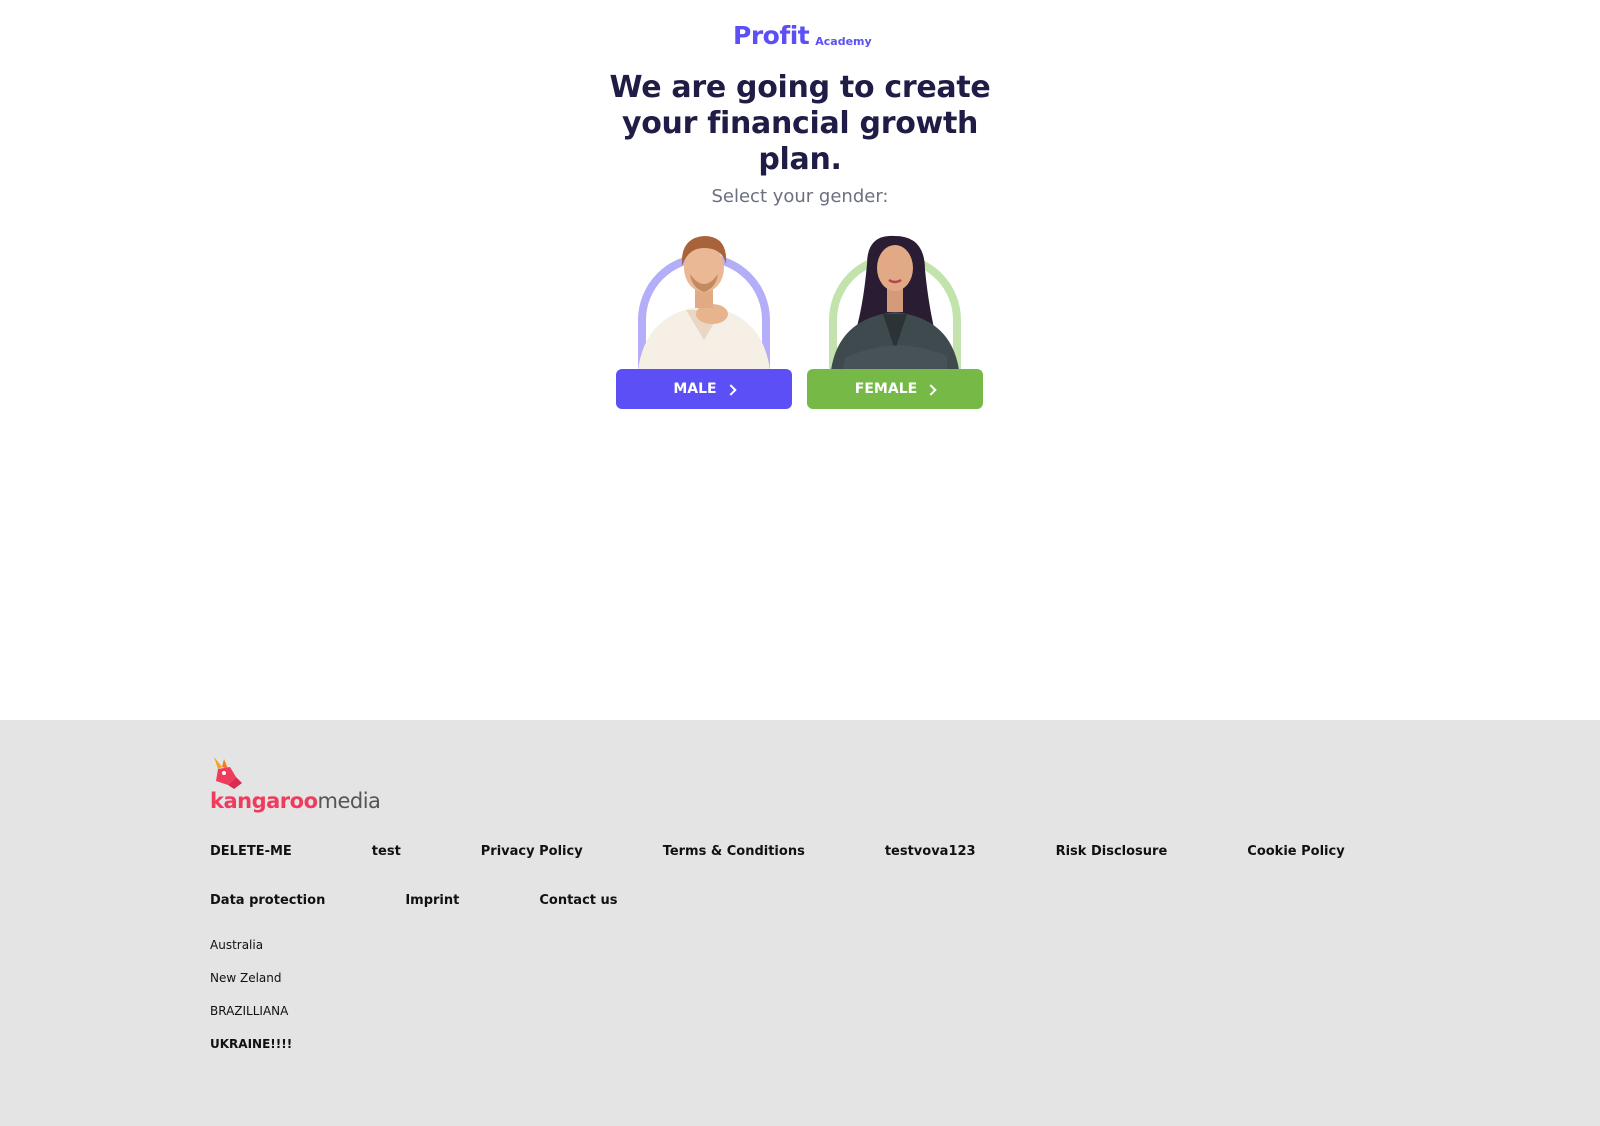 This screenshot has height=1126, width=1600. I want to click on footer-links-secondary: Data protection Imprint Contact us, so click(454, 900).